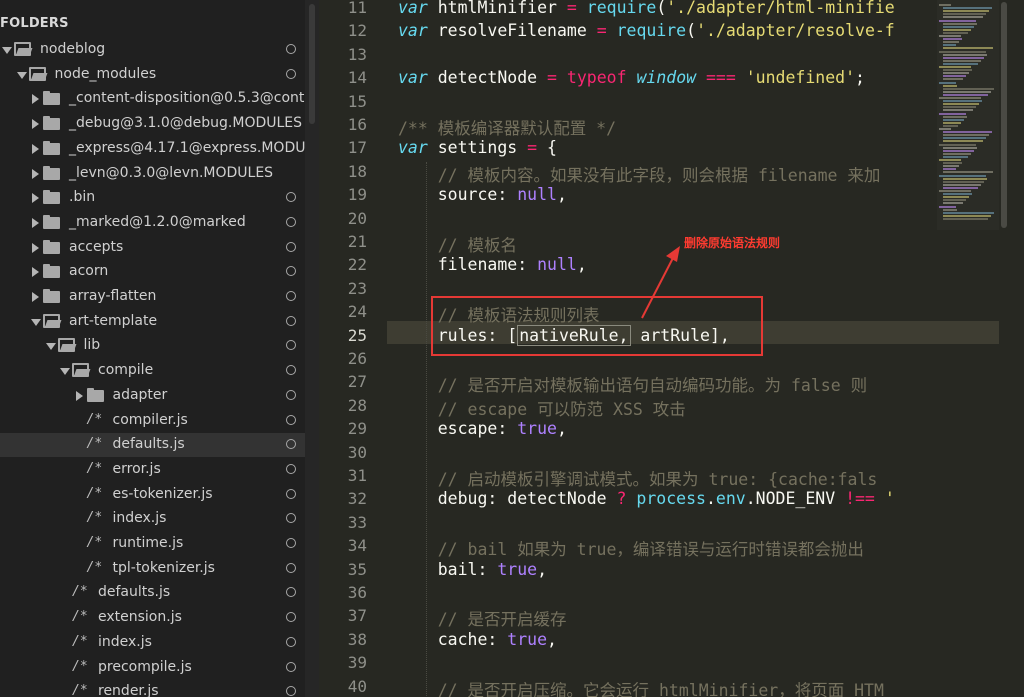 This screenshot has height=697, width=1024. What do you see at coordinates (152, 322) in the screenshot?
I see `sidebar-folder: art-template` at bounding box center [152, 322].